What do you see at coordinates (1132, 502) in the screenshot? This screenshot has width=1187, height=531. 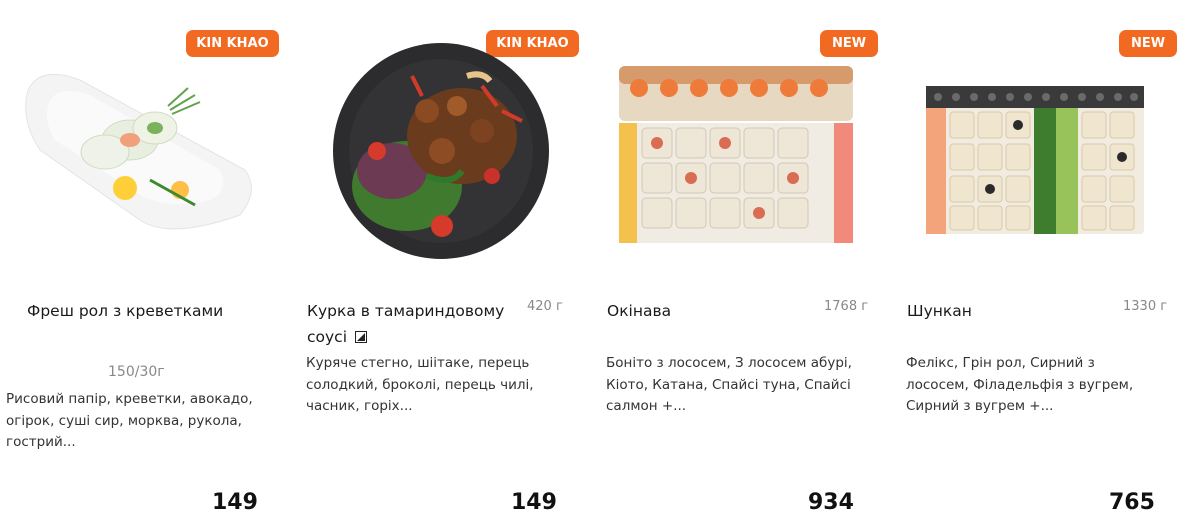 I see `product-price: 765` at bounding box center [1132, 502].